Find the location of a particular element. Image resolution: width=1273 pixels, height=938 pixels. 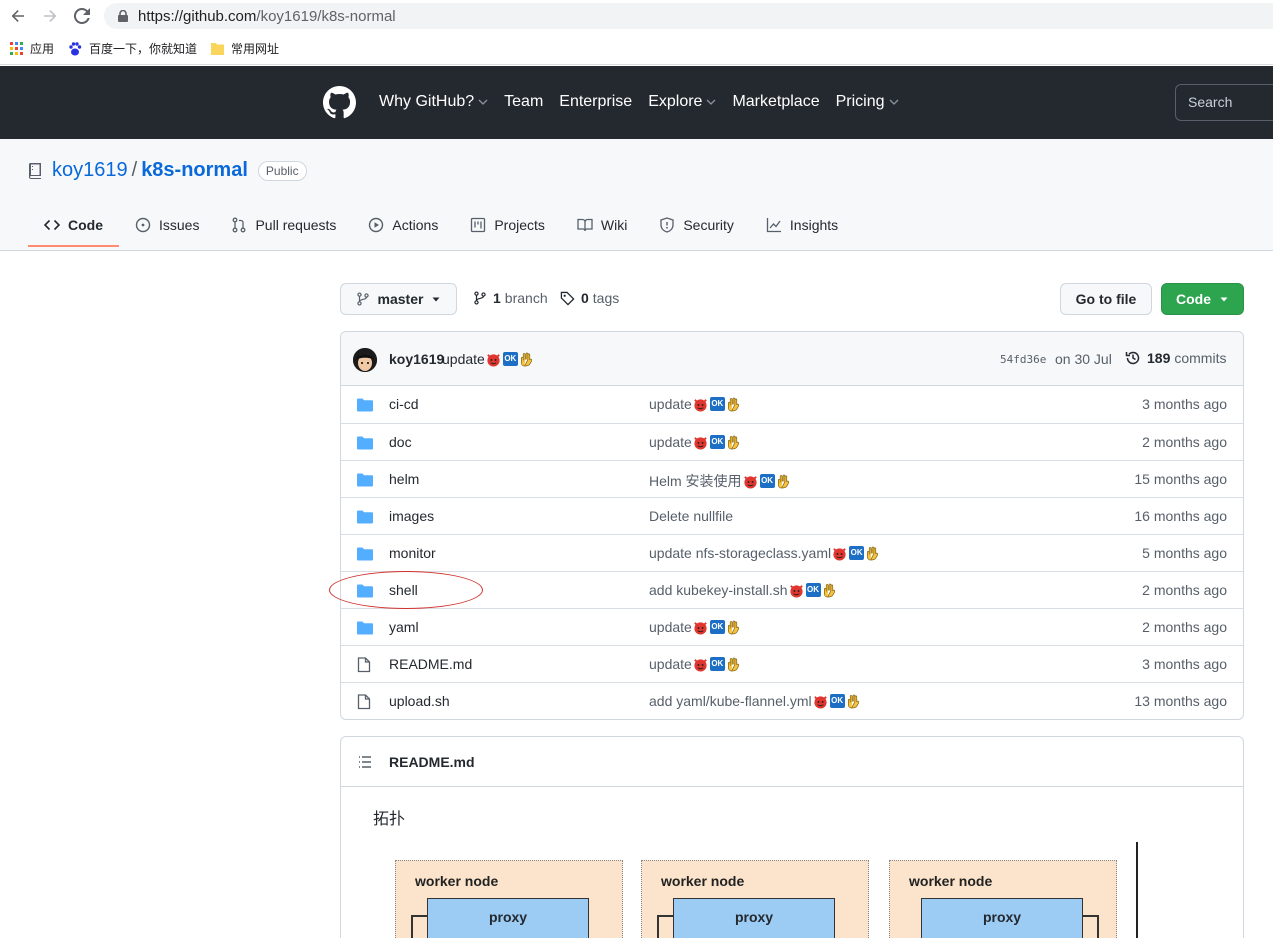

file-name-link: monitor is located at coordinates (412, 553).